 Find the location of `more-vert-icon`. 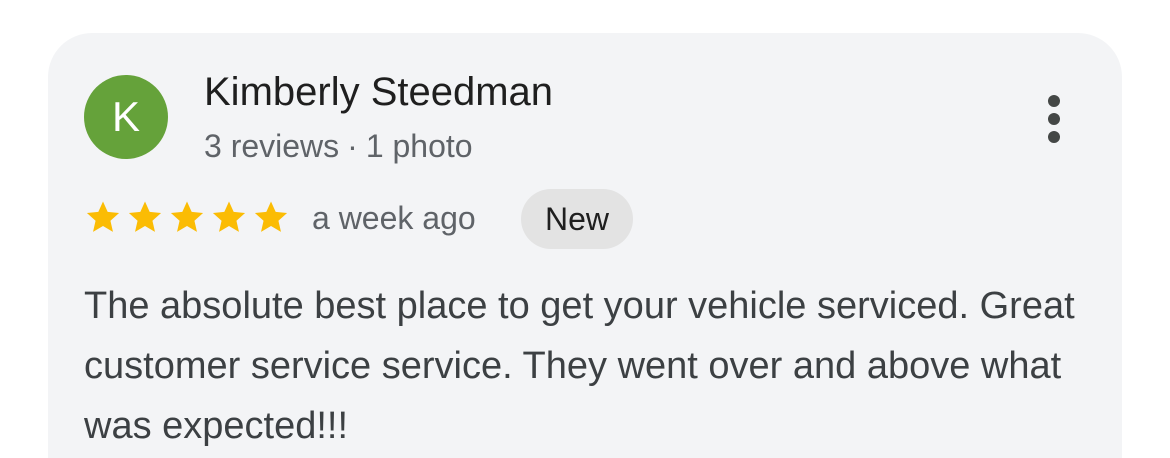

more-vert-icon is located at coordinates (1054, 119).